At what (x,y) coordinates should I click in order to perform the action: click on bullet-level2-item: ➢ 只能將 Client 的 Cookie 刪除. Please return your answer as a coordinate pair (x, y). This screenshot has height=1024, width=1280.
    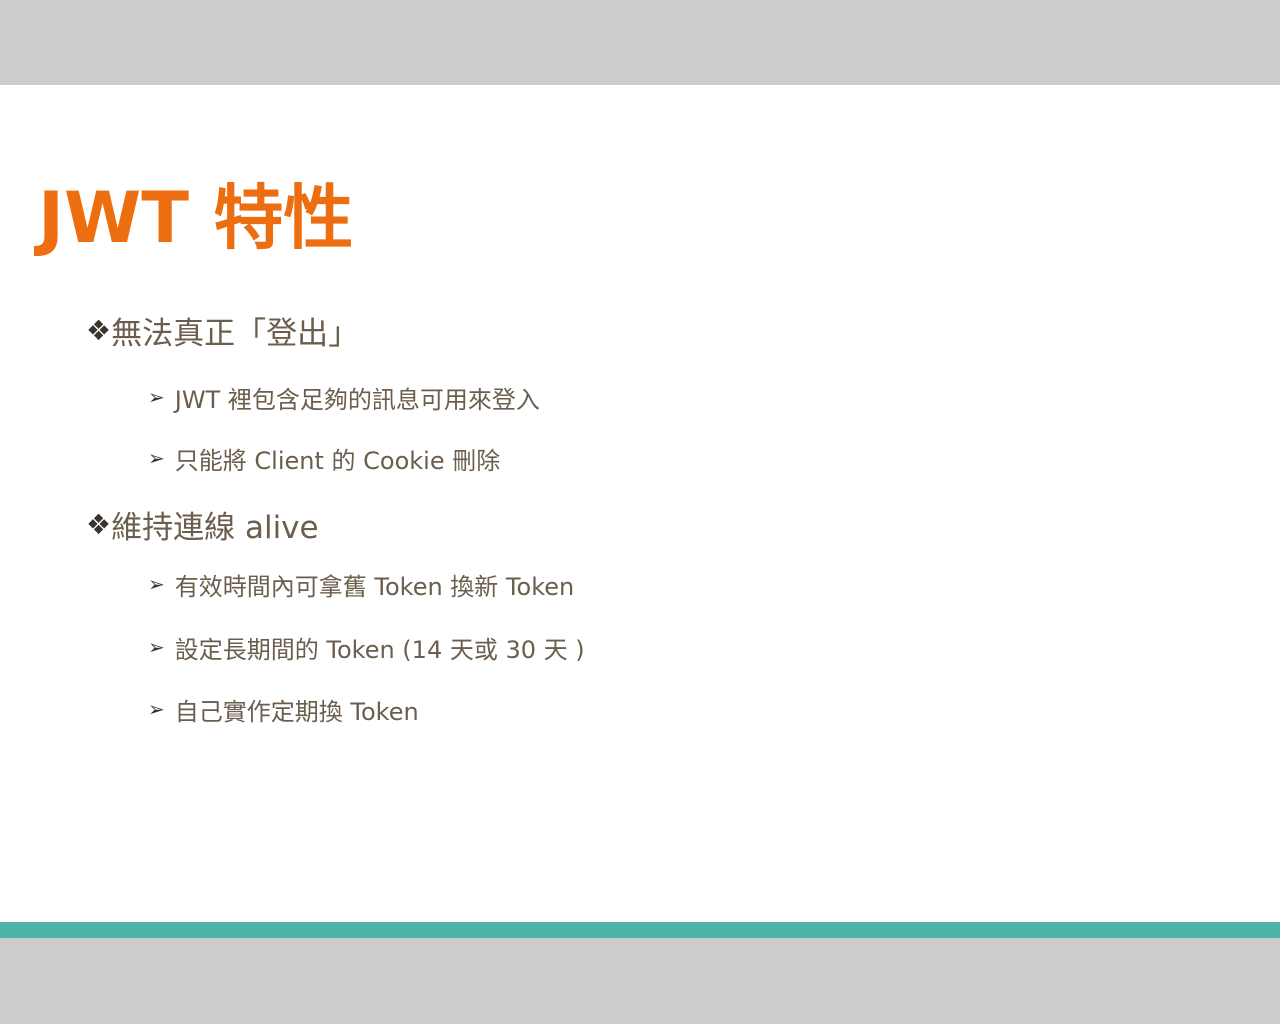
    Looking at the image, I should click on (324, 458).